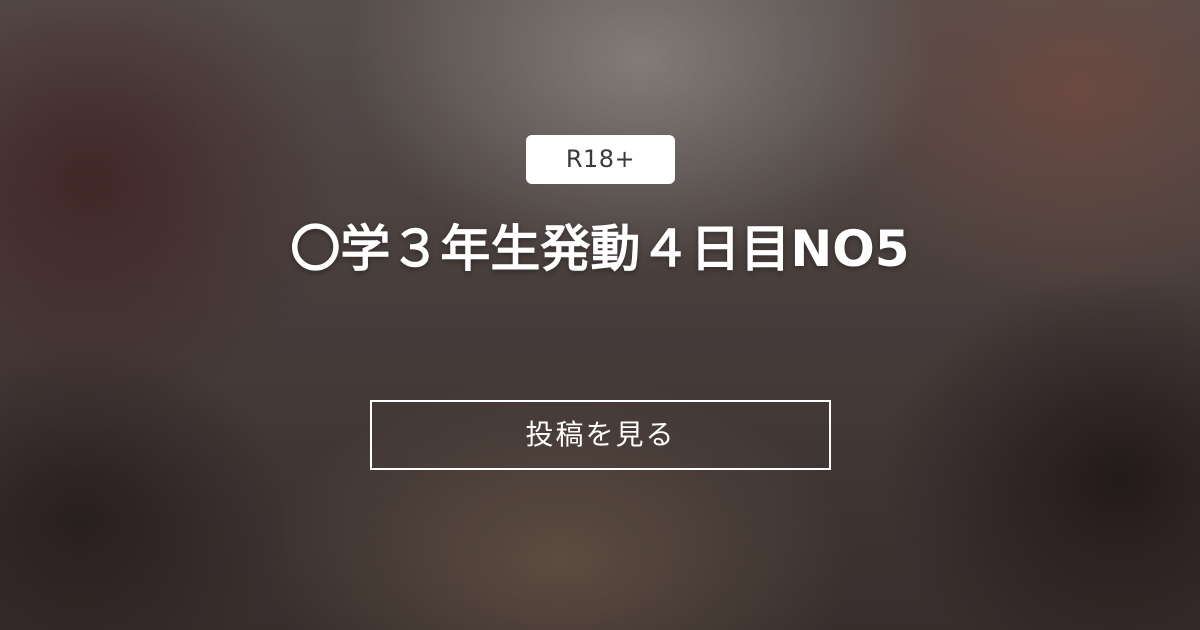 This screenshot has height=630, width=1200. Describe the element at coordinates (600, 249) in the screenshot. I see `post-title: 〇学３年生発動４日目NO5` at that location.